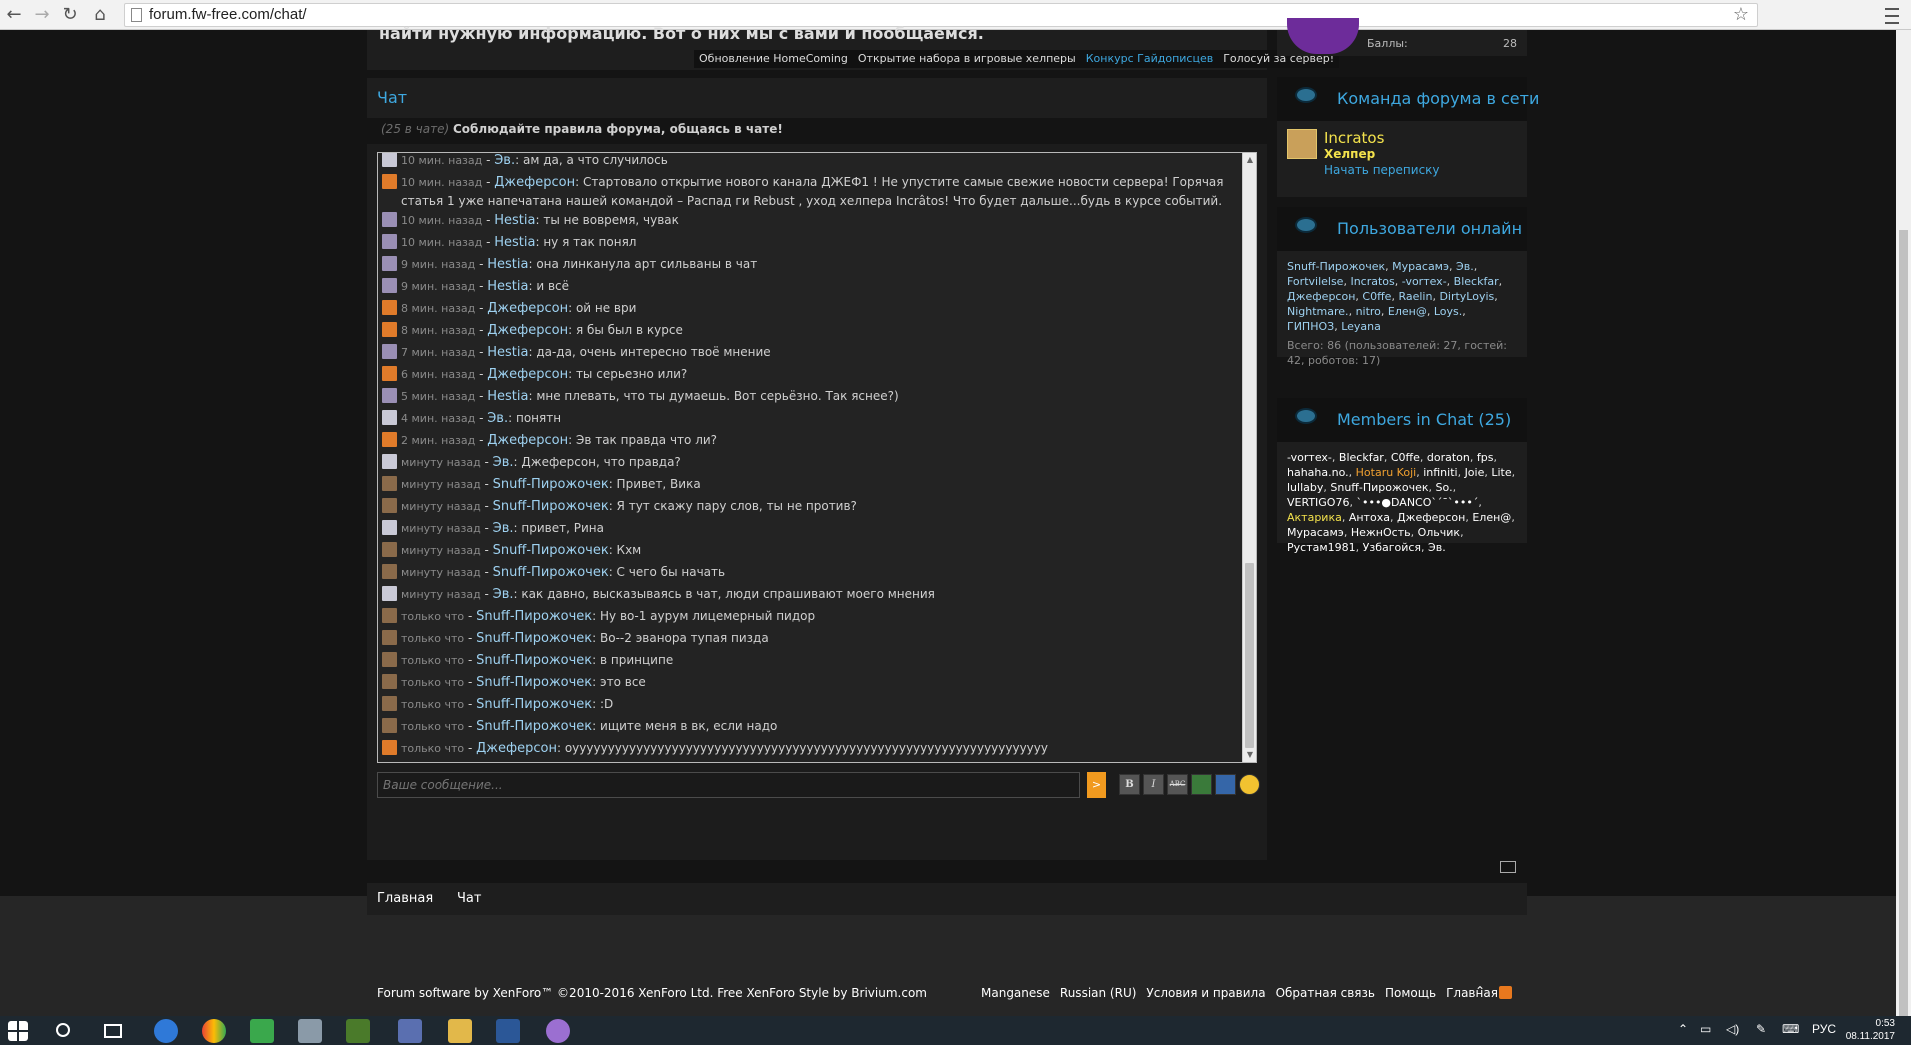 The width and height of the screenshot is (1911, 1045). I want to click on chat-member-link: Snuff-Пирожочек, so click(1379, 487).